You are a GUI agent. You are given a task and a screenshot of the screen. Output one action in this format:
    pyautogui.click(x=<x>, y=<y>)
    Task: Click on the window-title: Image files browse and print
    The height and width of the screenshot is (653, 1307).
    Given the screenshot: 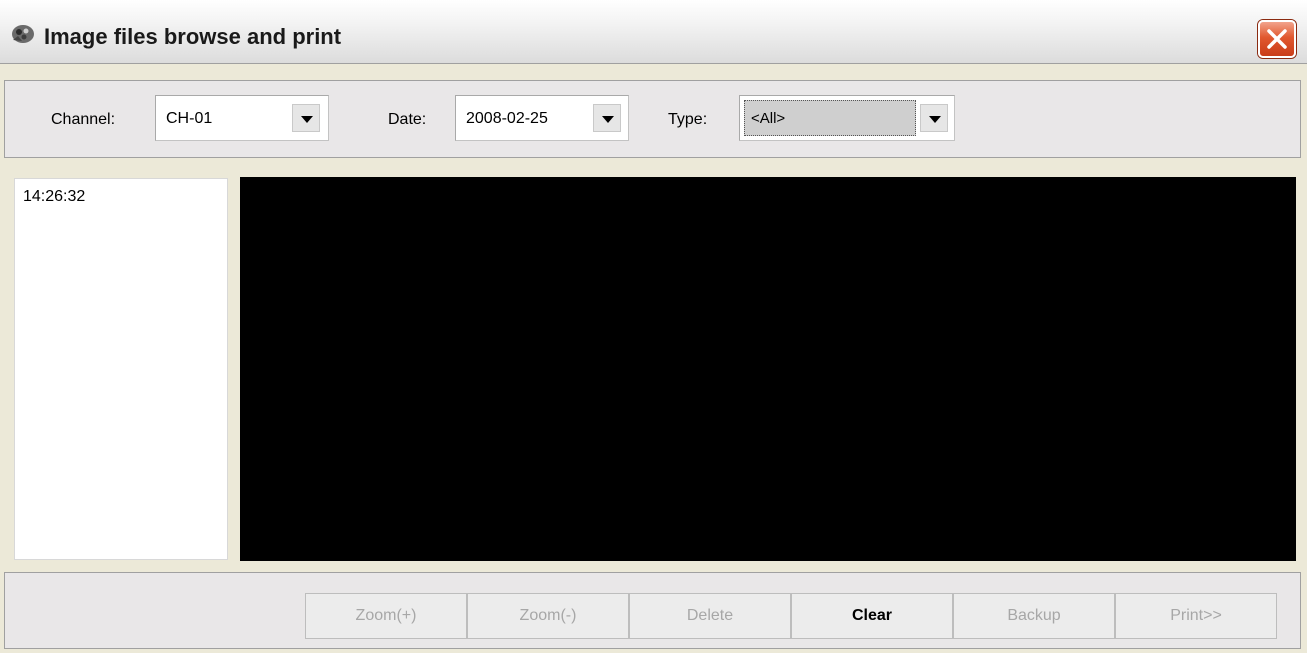 What is the action you would take?
    pyautogui.click(x=193, y=36)
    